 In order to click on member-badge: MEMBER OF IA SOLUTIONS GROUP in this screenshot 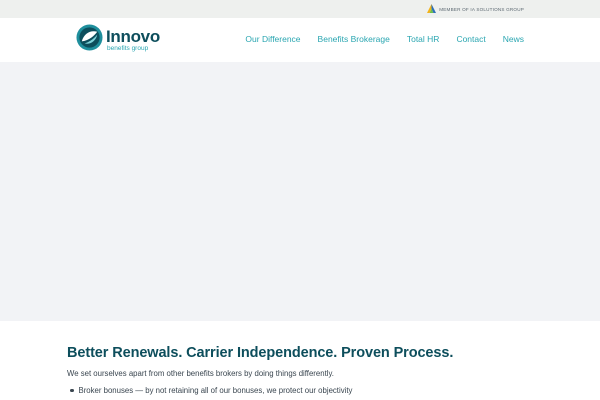, I will do `click(475, 9)`.